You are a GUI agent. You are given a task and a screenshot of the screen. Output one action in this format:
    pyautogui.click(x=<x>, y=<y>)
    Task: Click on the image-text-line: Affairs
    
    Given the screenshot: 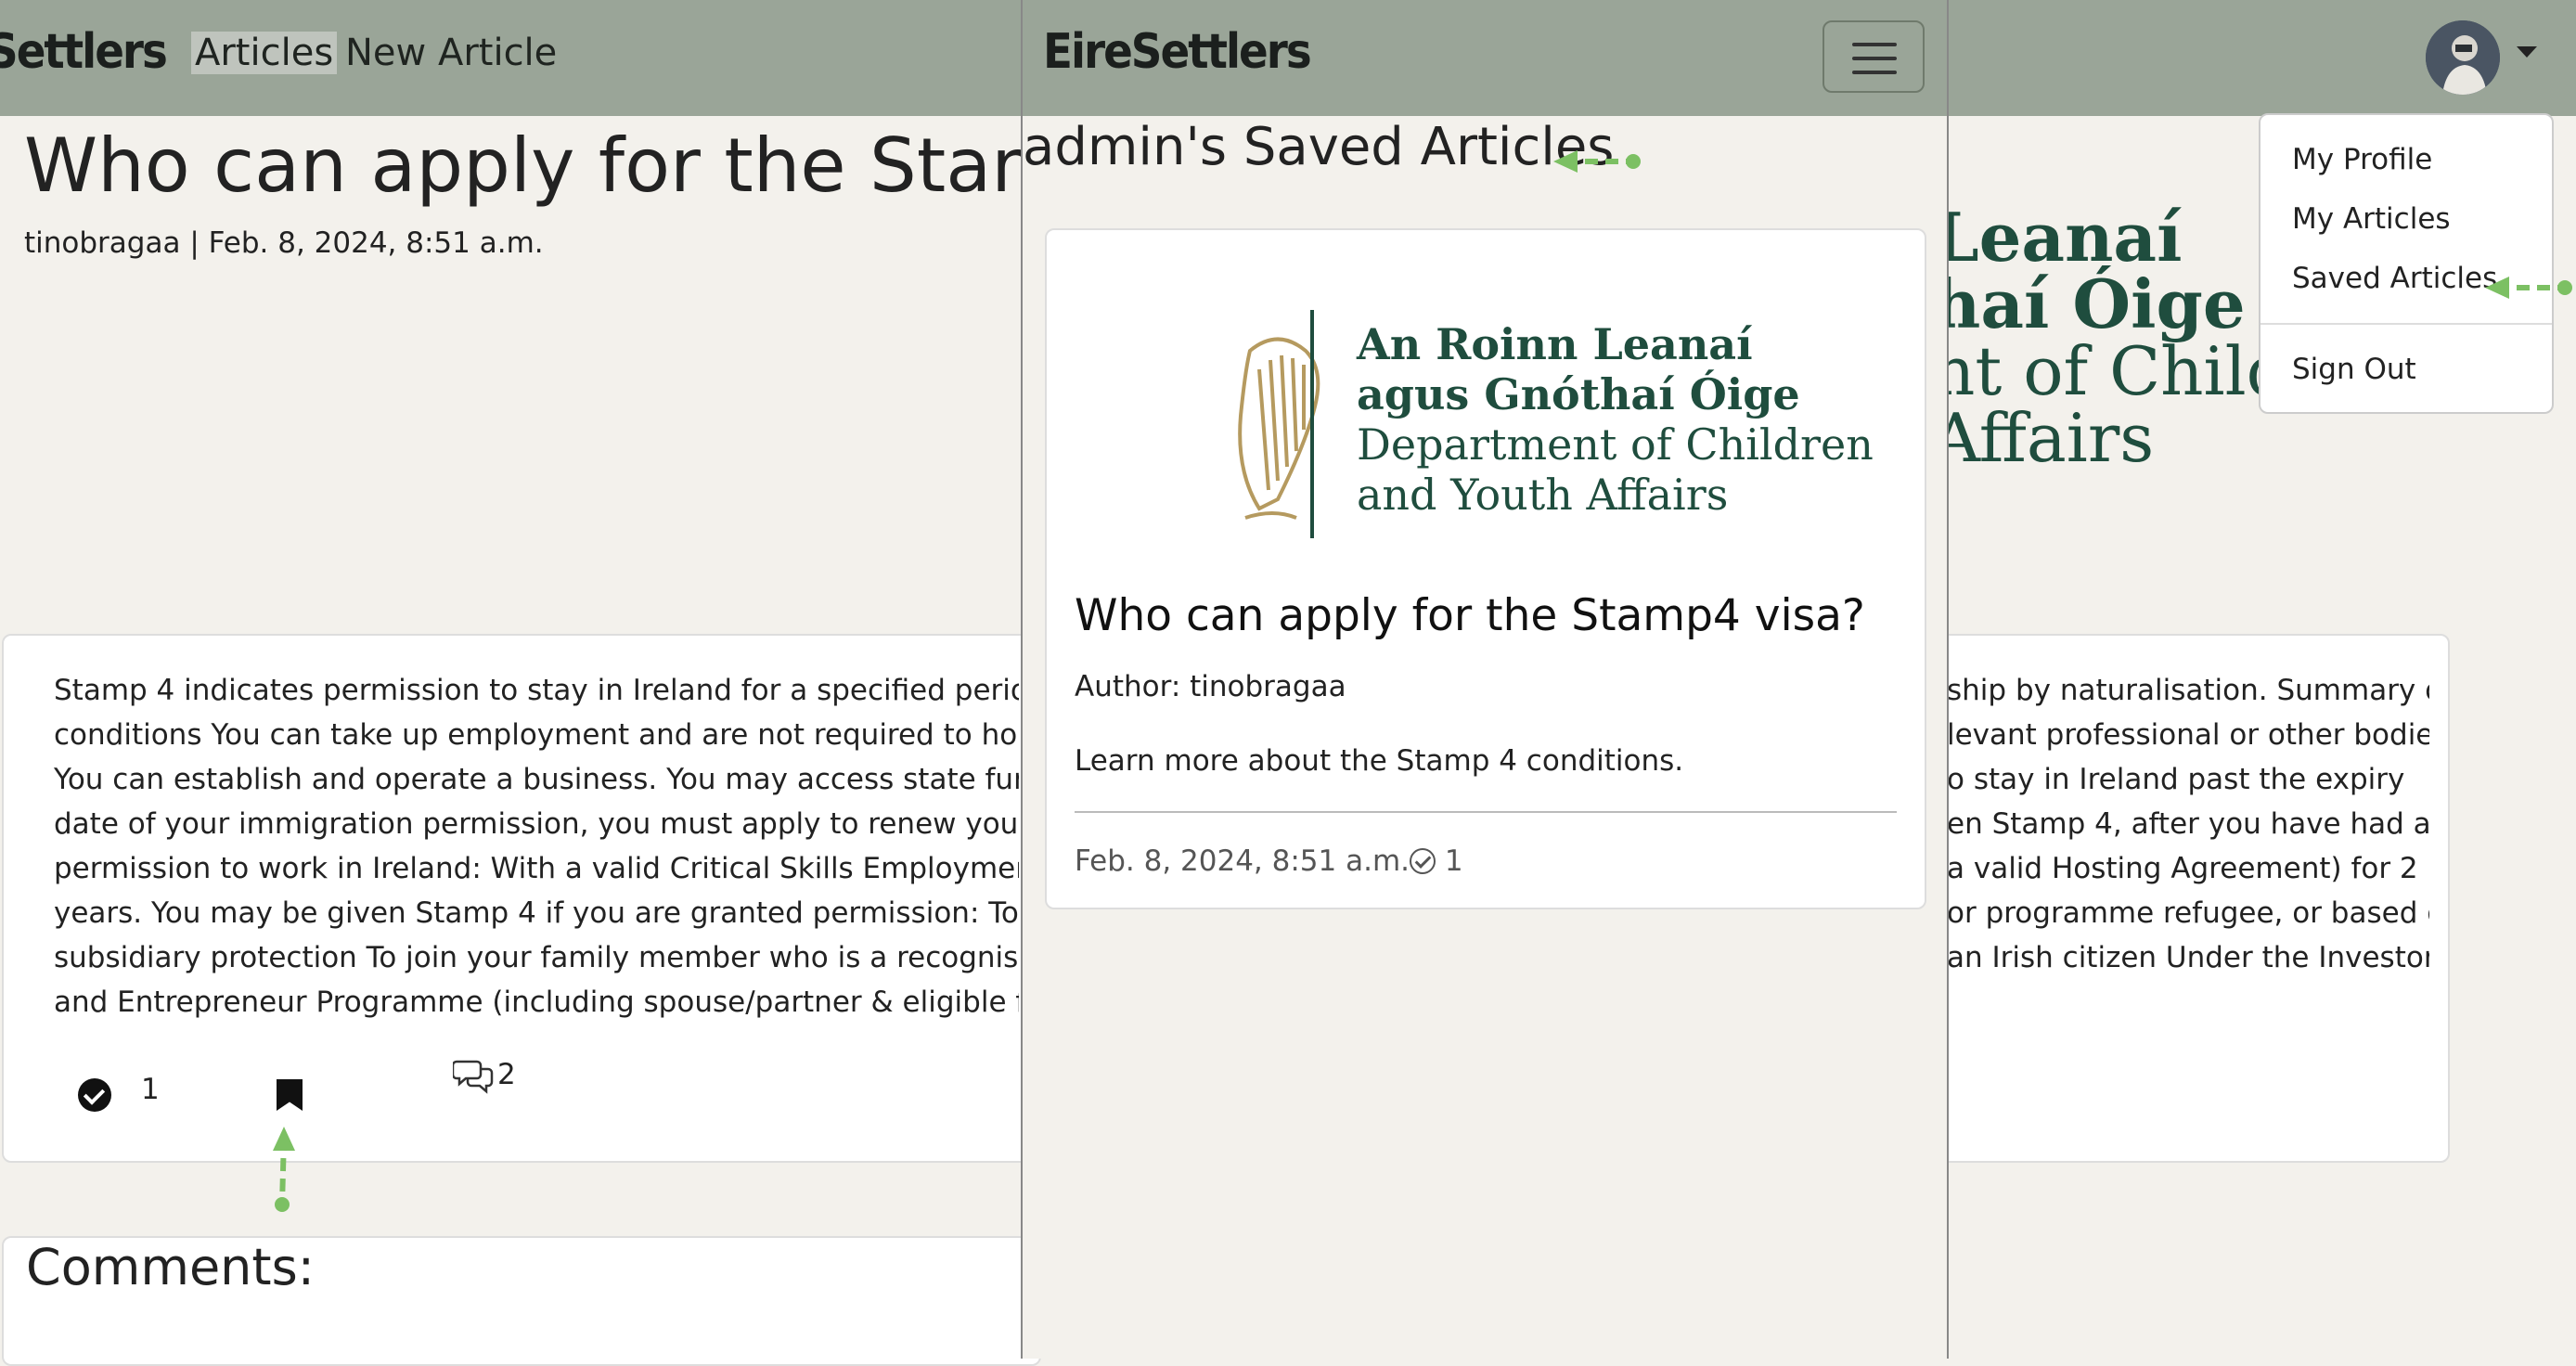 What is the action you would take?
    pyautogui.click(x=2044, y=438)
    